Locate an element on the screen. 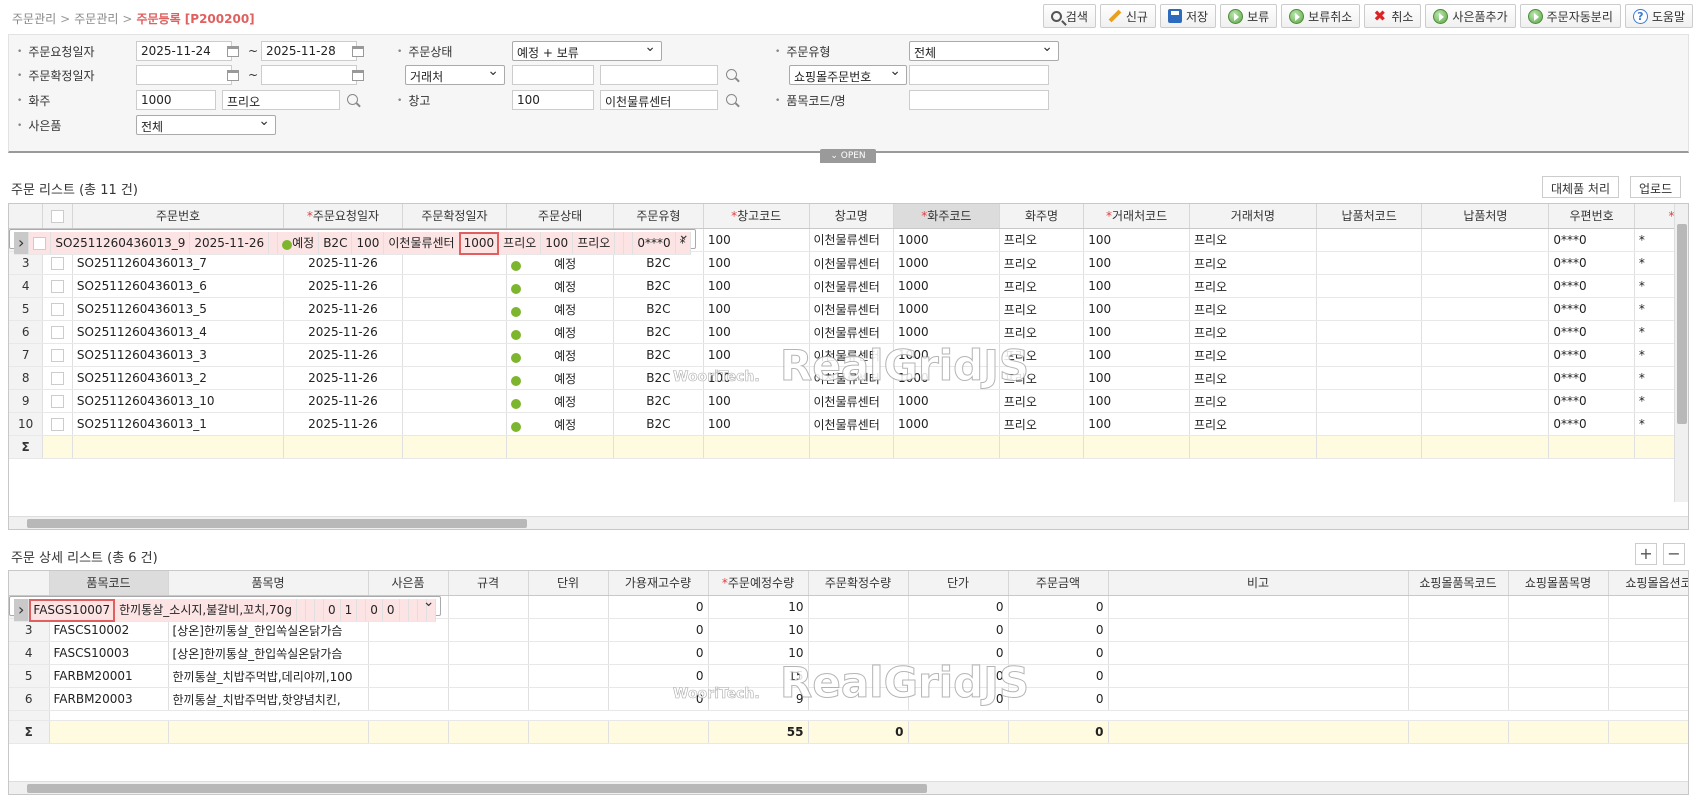 The image size is (1697, 803). table-cell: FARBM20001 is located at coordinates (109, 676).